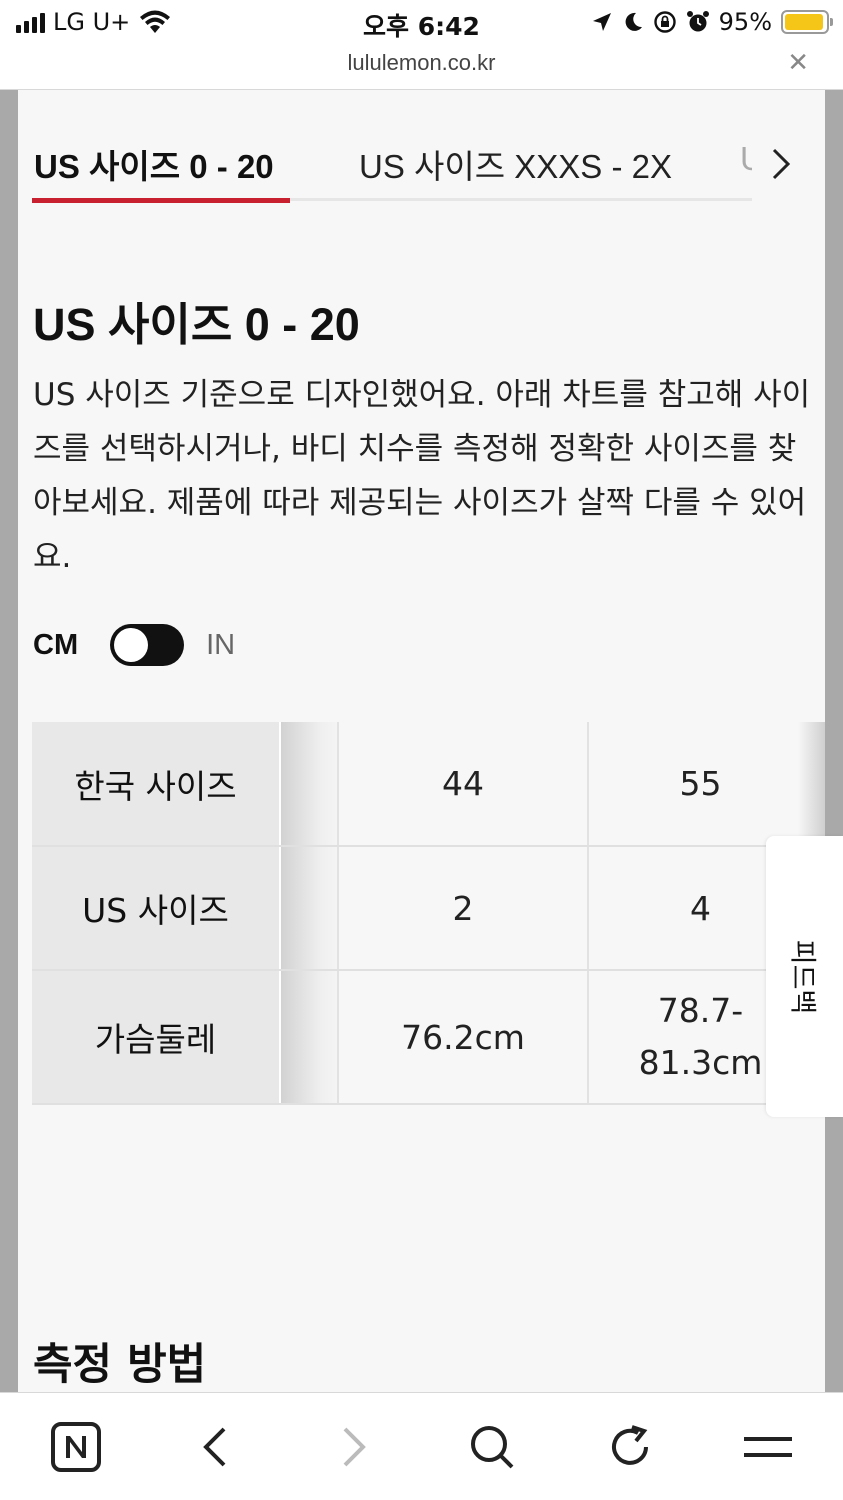 This screenshot has width=843, height=1500. I want to click on tab-us-size-0-20: US 사이즈 0 - 20, so click(154, 164).